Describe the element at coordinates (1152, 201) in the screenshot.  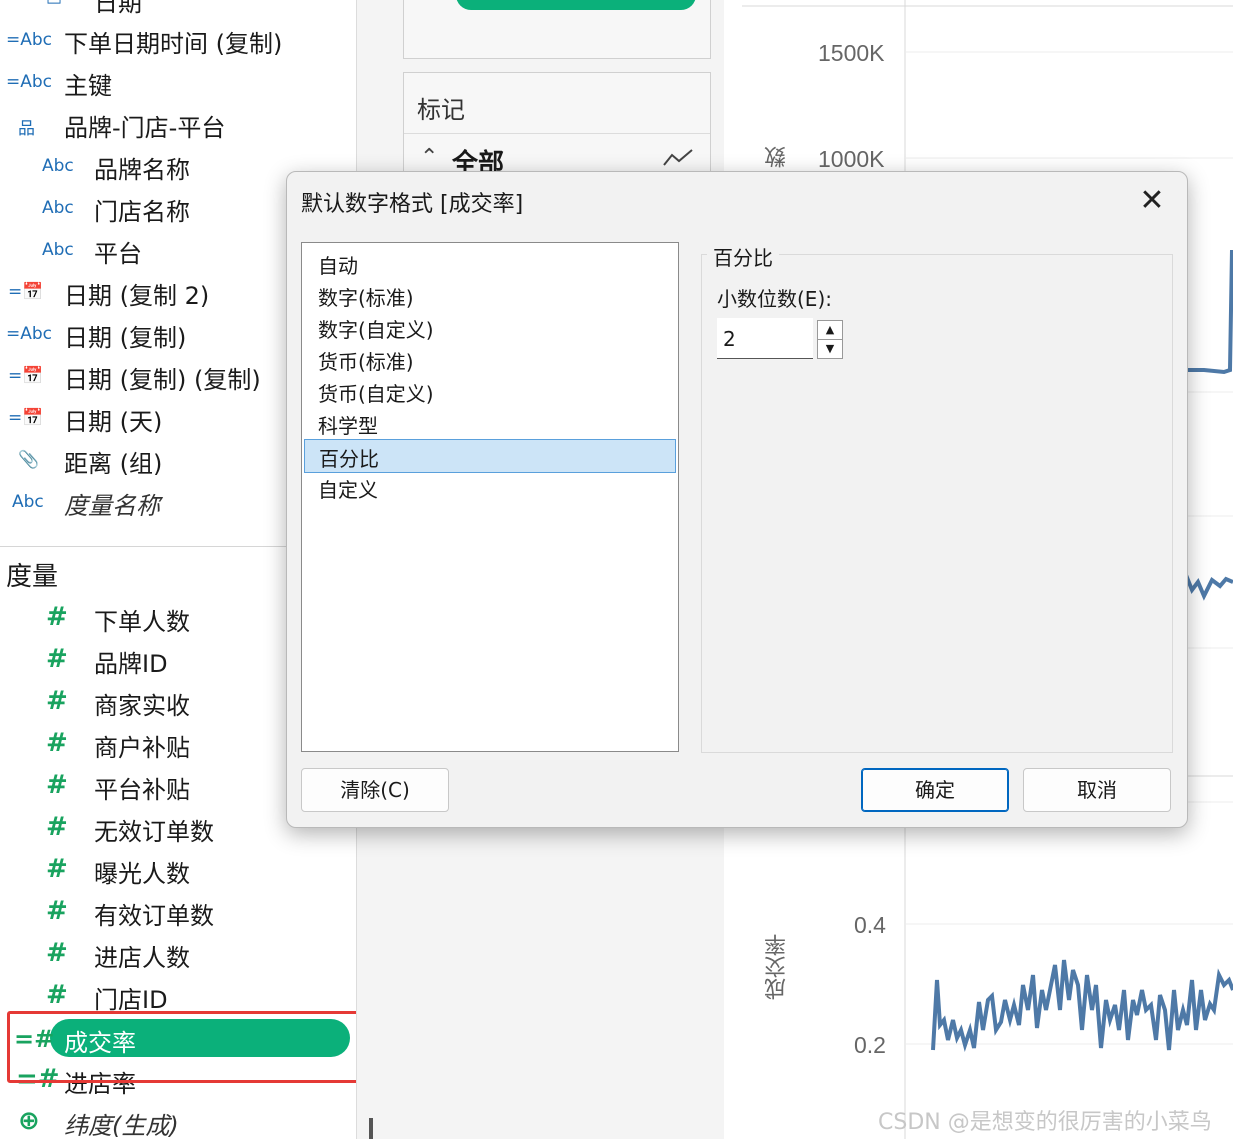
I see `close-icon: ✕` at that location.